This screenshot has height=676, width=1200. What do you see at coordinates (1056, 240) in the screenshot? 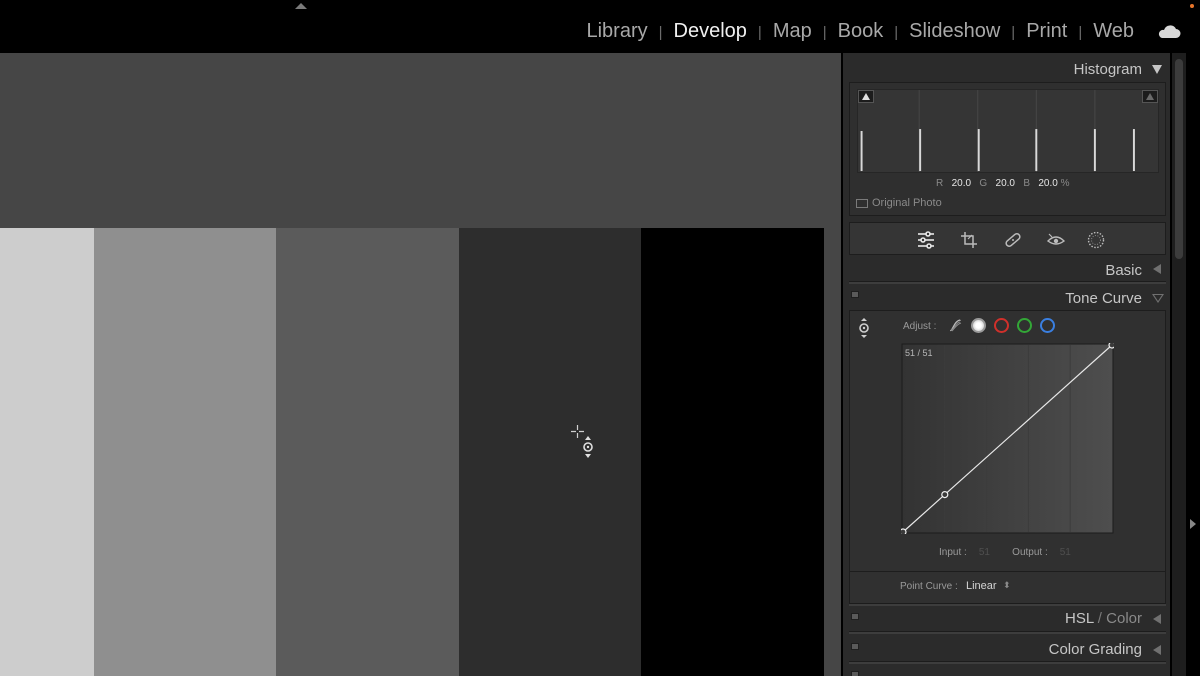
I see `red-eye-icon` at bounding box center [1056, 240].